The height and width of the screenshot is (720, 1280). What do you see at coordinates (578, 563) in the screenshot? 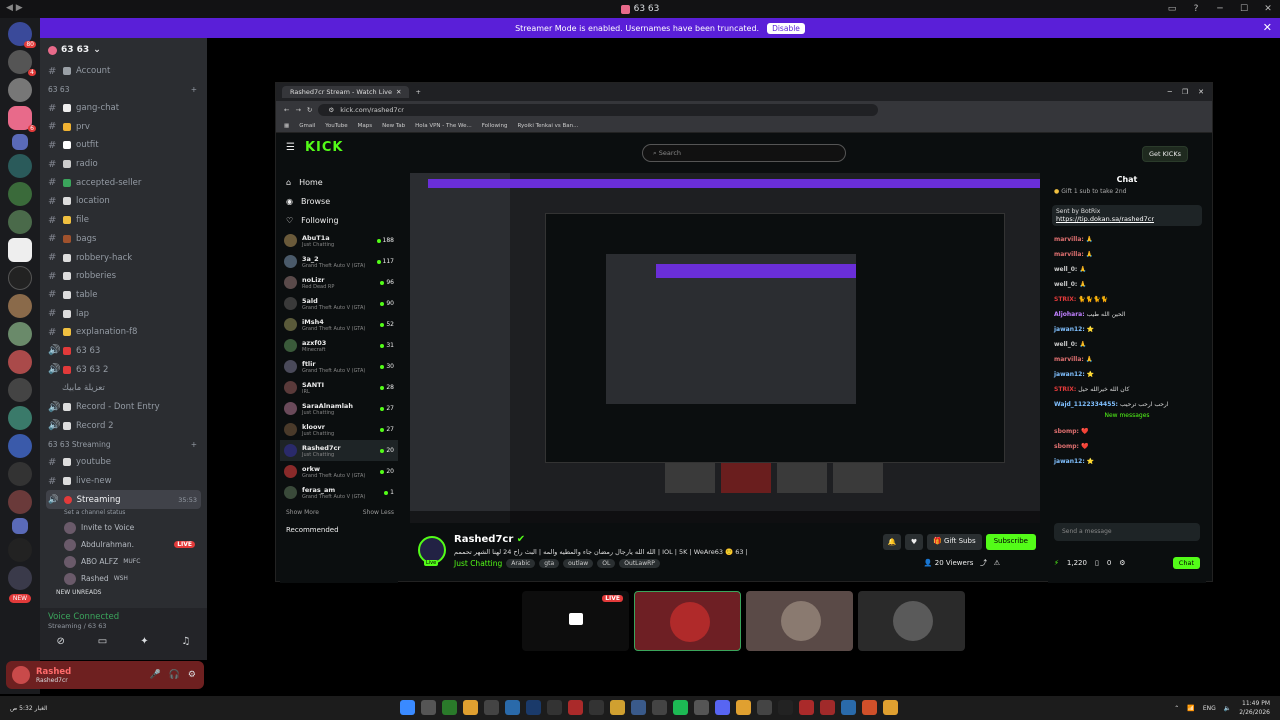
I see `stream-tag: outlaw` at bounding box center [578, 563].